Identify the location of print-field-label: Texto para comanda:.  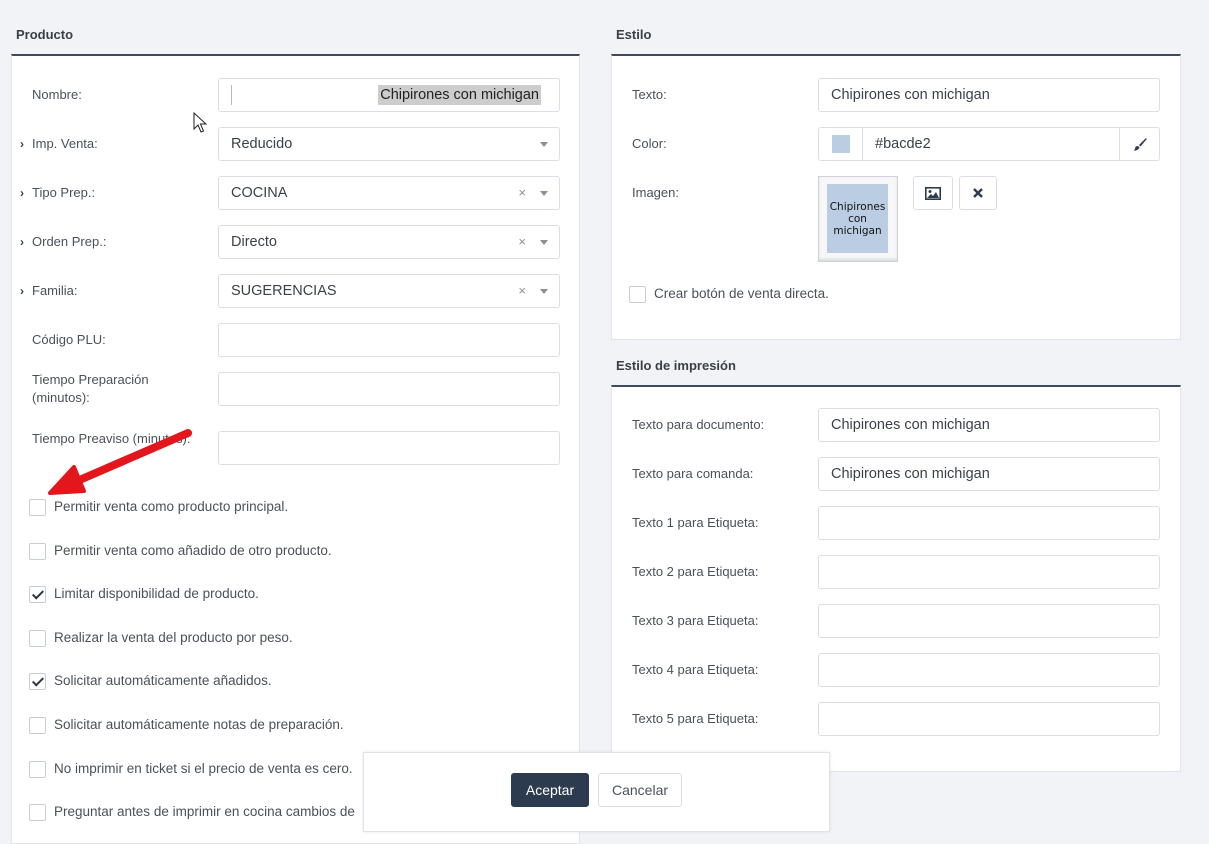
(693, 473).